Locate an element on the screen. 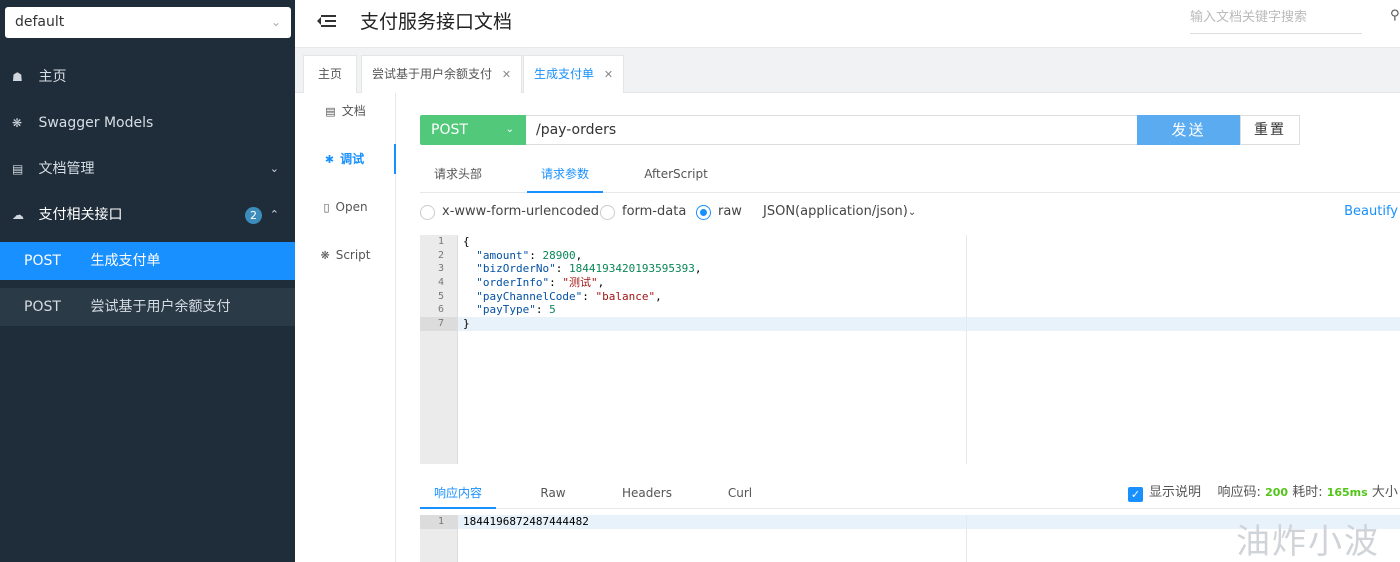  vnav-label: Open is located at coordinates (351, 207).